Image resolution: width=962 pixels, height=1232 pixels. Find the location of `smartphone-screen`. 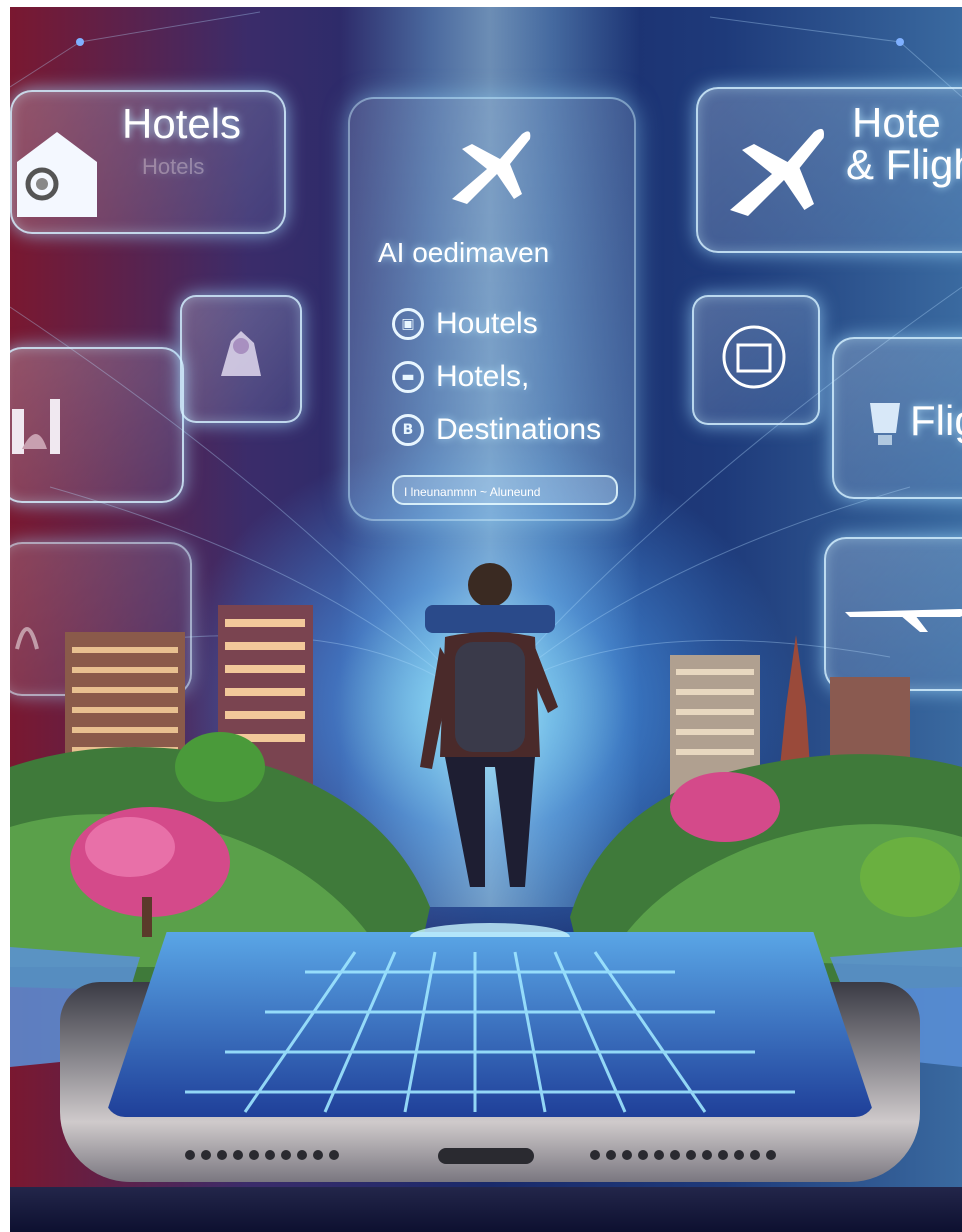

smartphone-screen is located at coordinates (490, 1024).